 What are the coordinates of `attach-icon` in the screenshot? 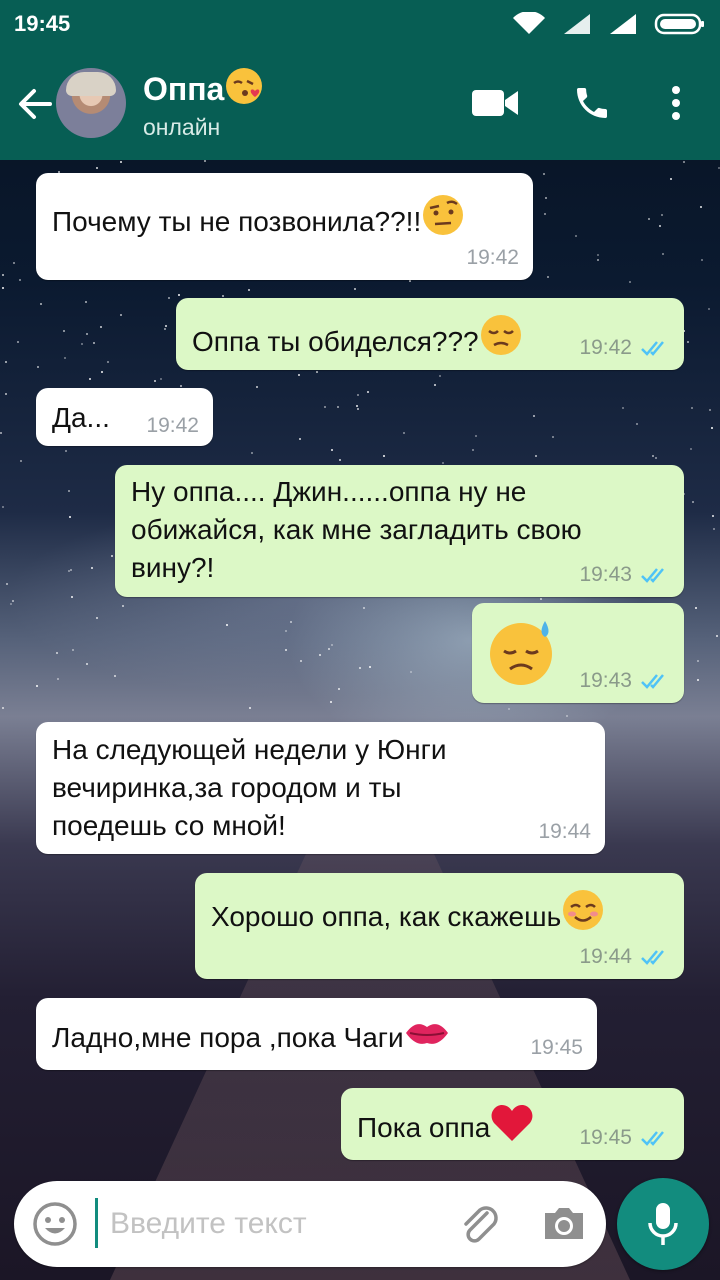 It's located at (479, 1224).